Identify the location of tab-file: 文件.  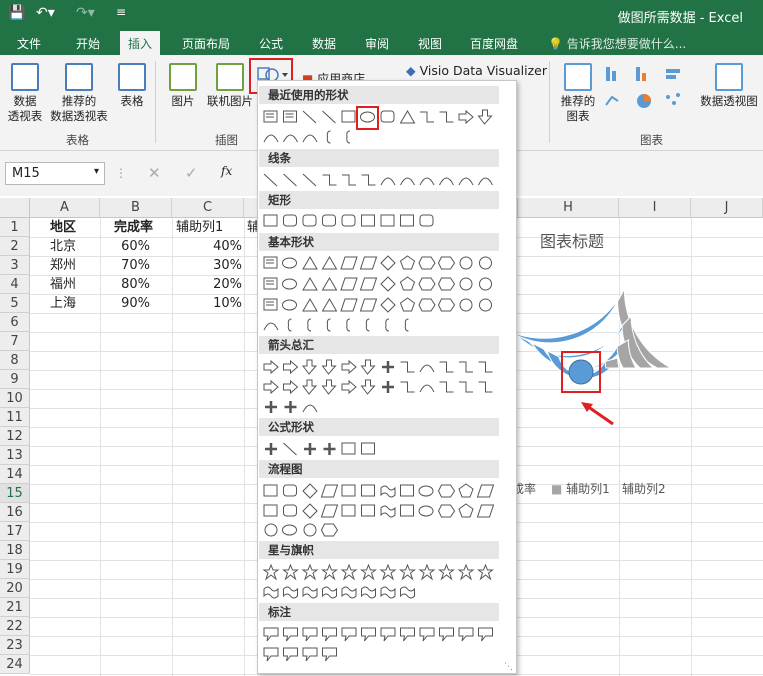
(29, 43).